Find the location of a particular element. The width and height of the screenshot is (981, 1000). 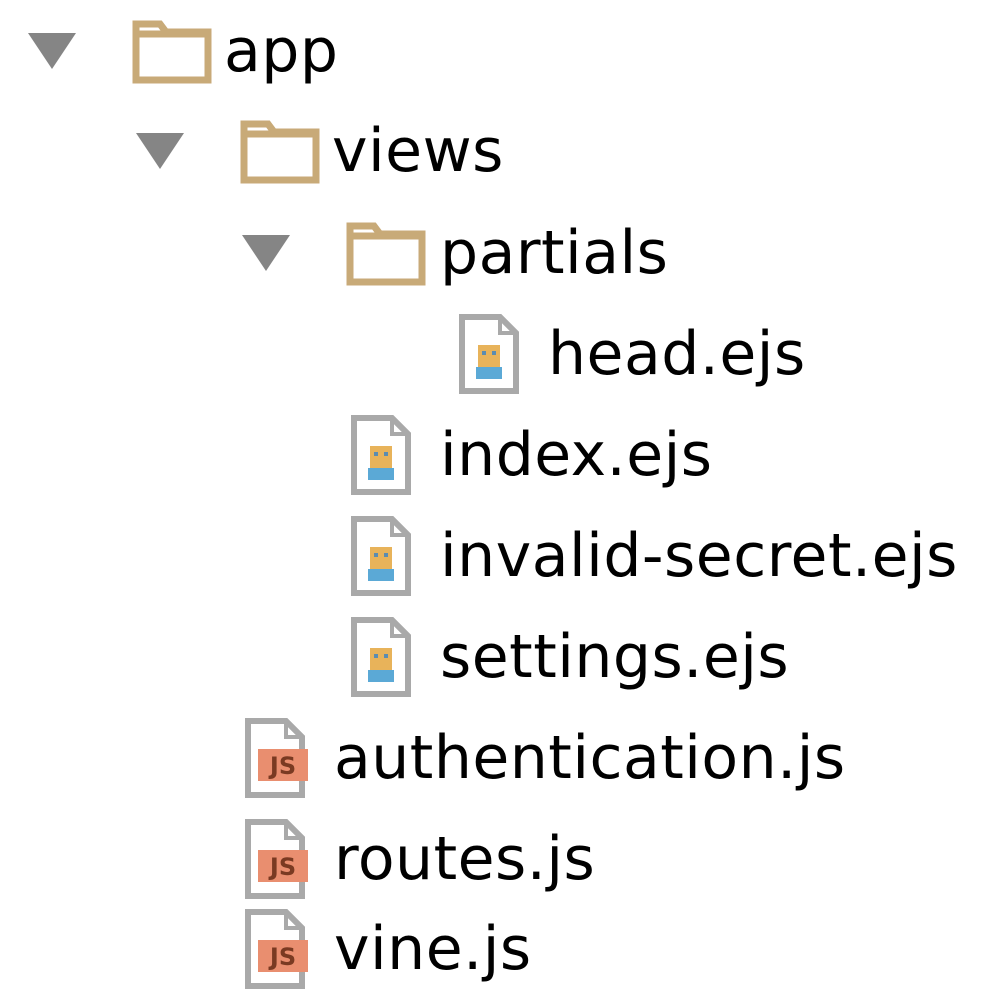

tree-row-head-ejs: head.ejs is located at coordinates (490, 354).